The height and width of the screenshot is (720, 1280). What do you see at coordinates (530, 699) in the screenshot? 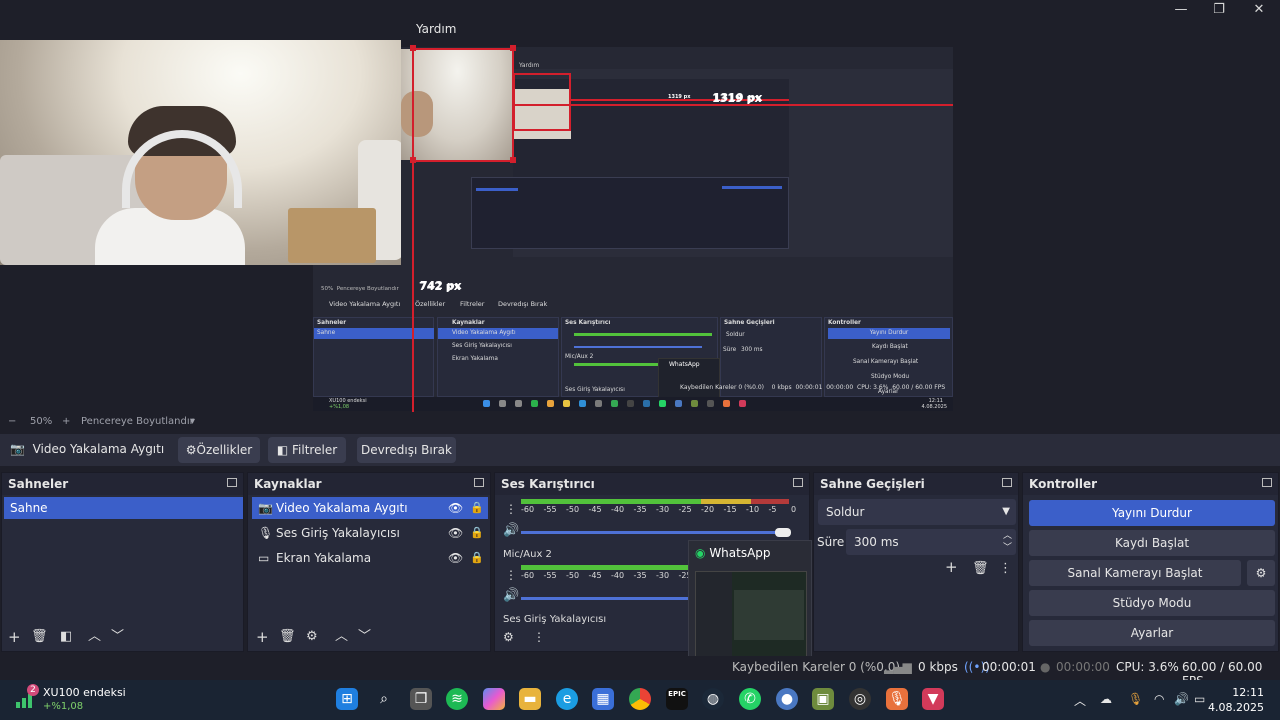
I see `file-explorer-icon: ▬` at bounding box center [530, 699].